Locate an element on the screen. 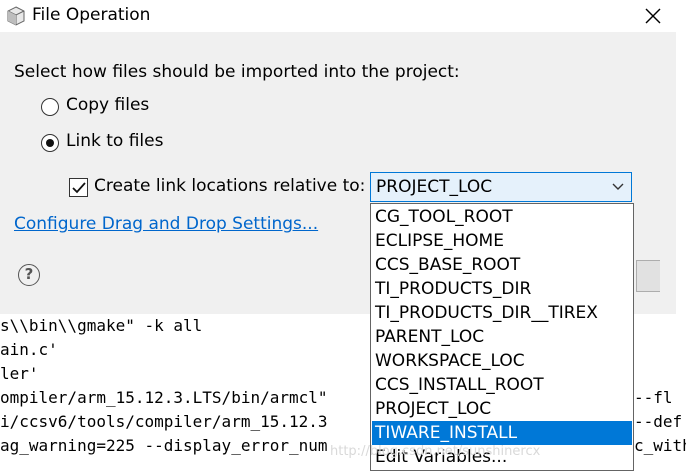 The width and height of the screenshot is (686, 474). create-link-label: Create link locations relative to: is located at coordinates (229, 186).